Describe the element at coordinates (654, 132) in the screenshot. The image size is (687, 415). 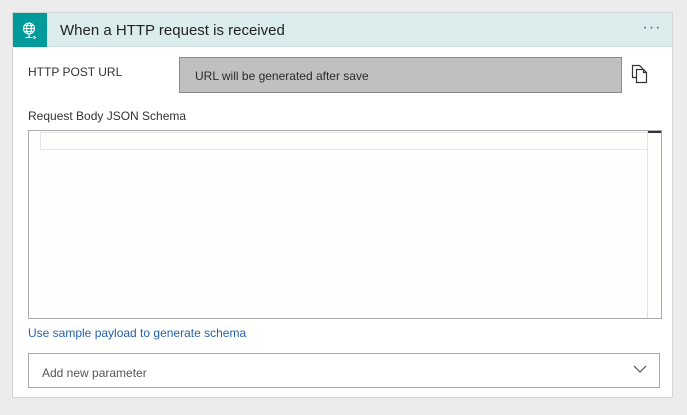
I see `editor-scrollbar-thumb` at that location.